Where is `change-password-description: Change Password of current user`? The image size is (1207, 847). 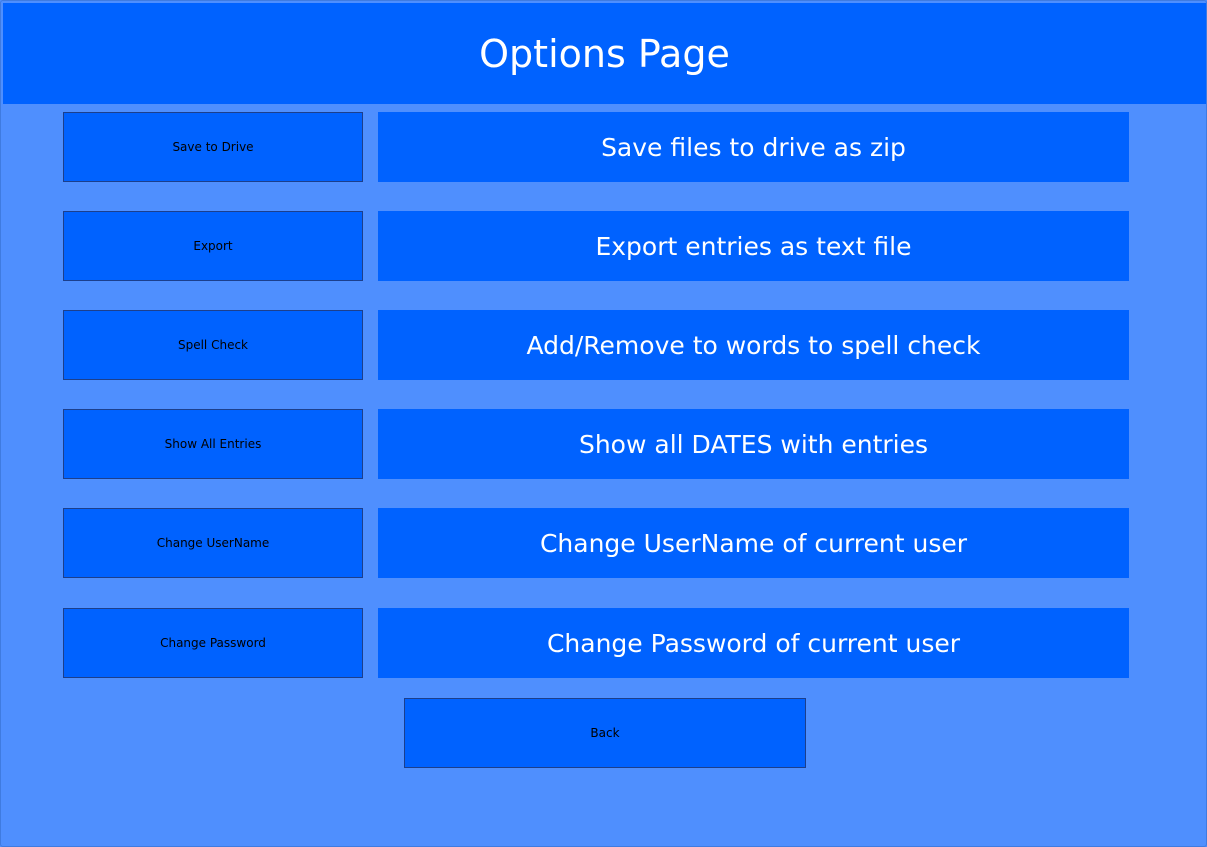
change-password-description: Change Password of current user is located at coordinates (753, 643).